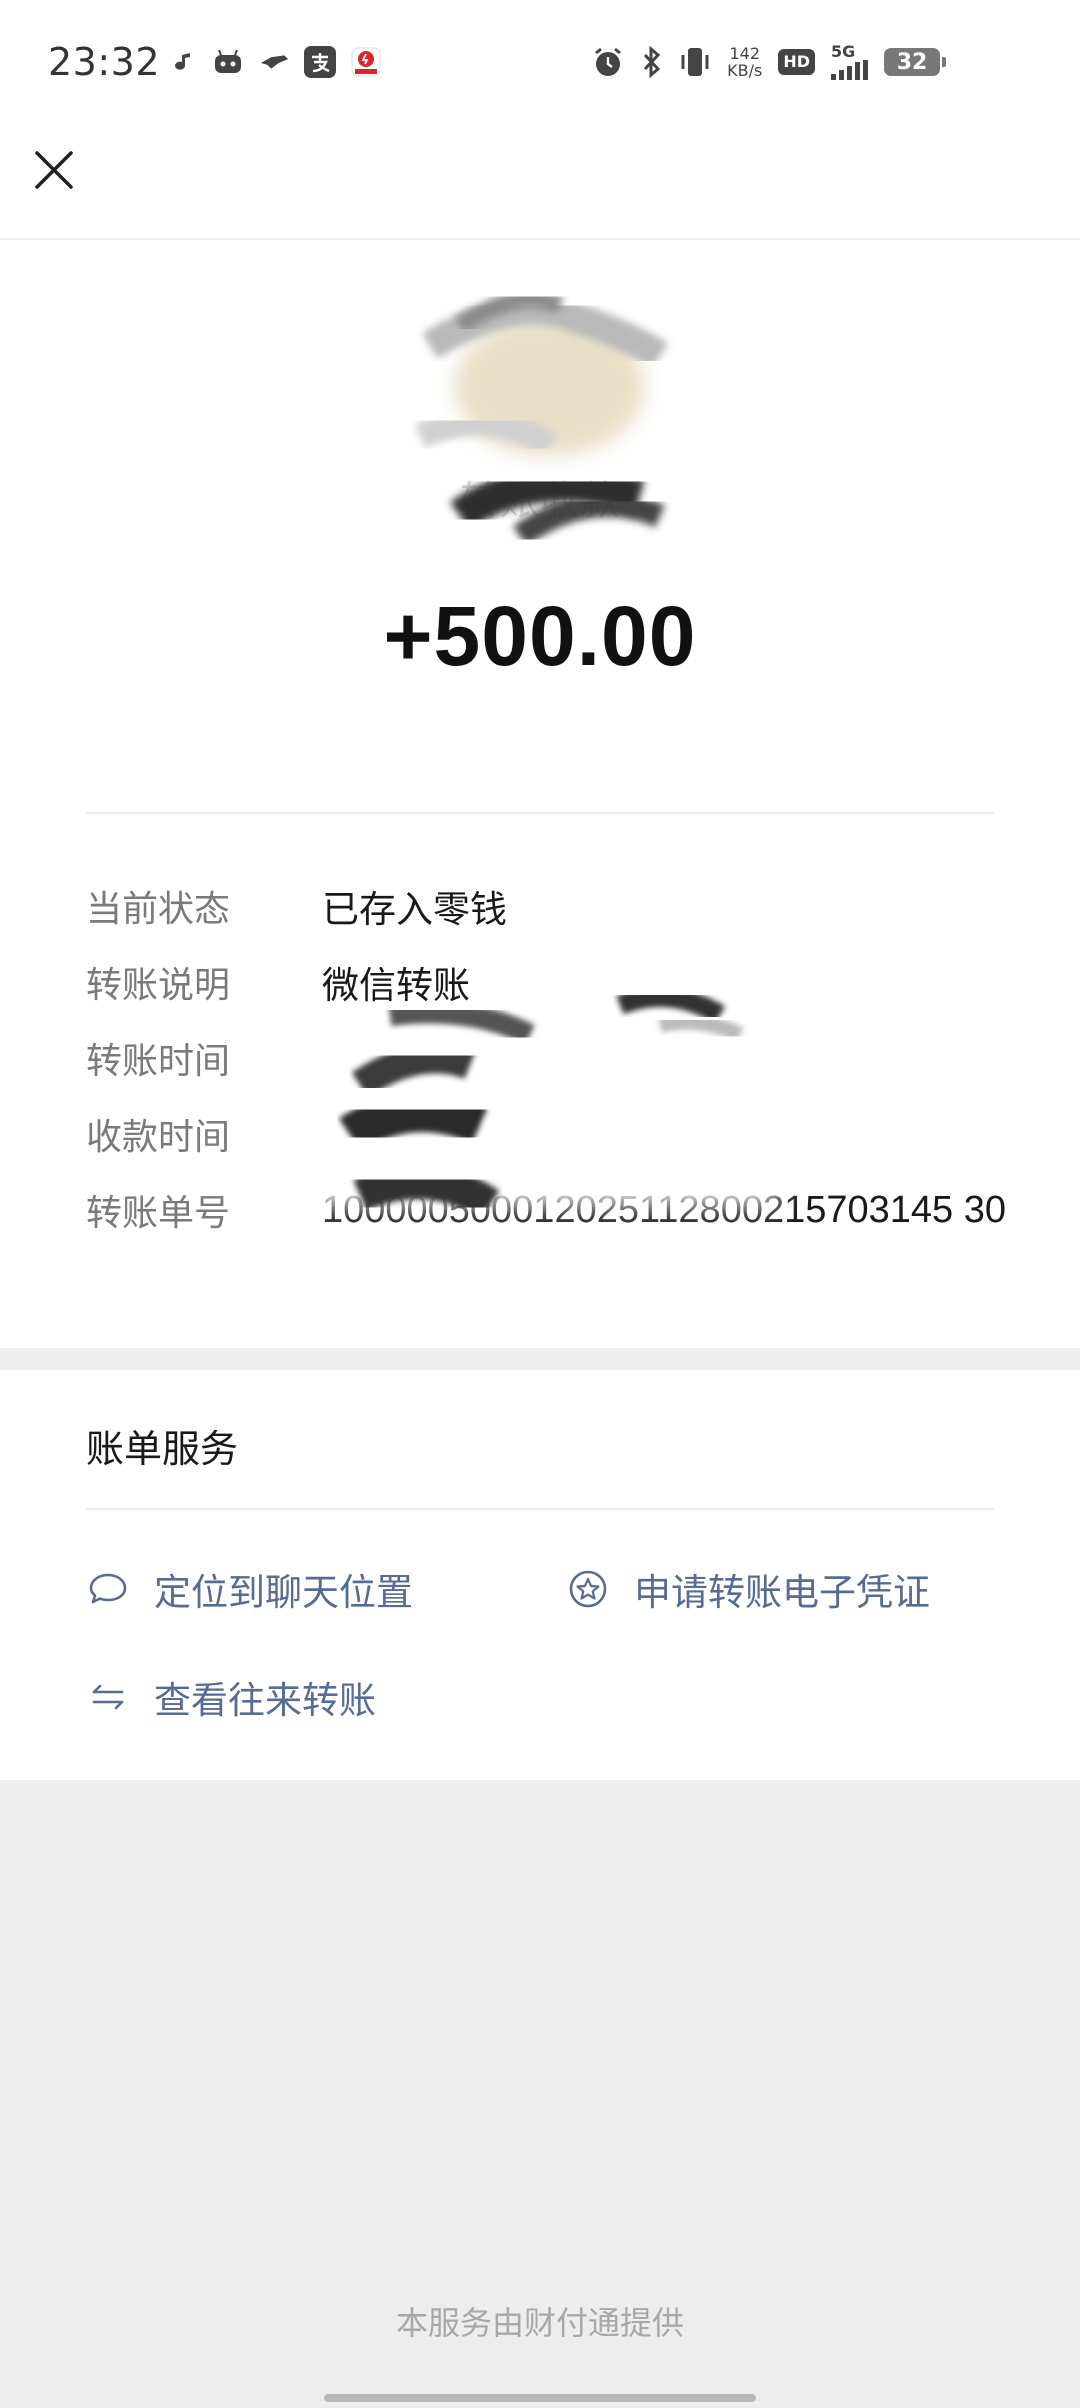  I want to click on top-area: 23:32 142 KB/s HD 5G 32, so click(540, 119).